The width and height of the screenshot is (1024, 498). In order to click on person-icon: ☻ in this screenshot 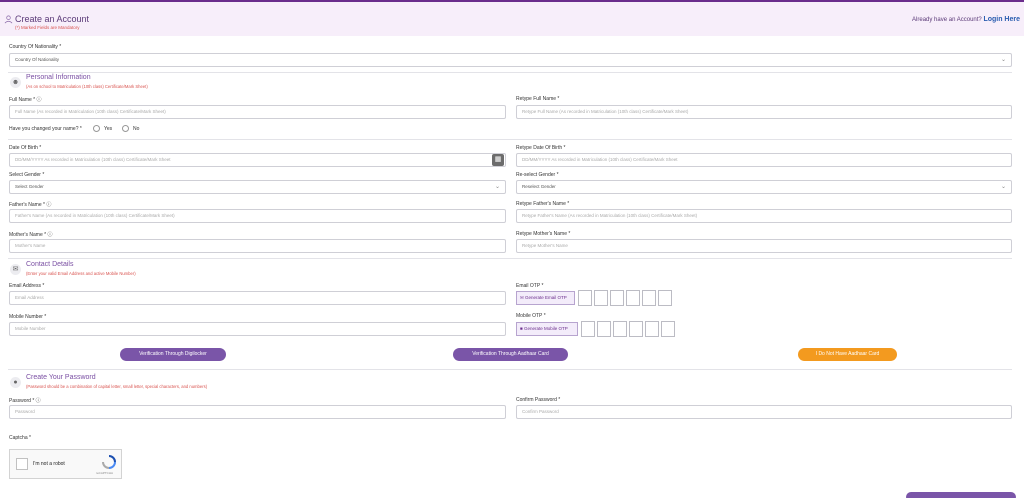, I will do `click(15, 82)`.